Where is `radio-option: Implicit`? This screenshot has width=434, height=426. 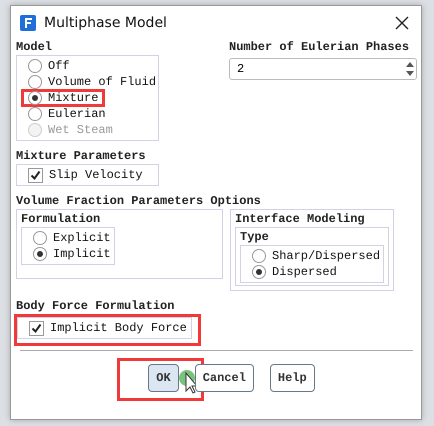 radio-option: Implicit is located at coordinates (72, 254).